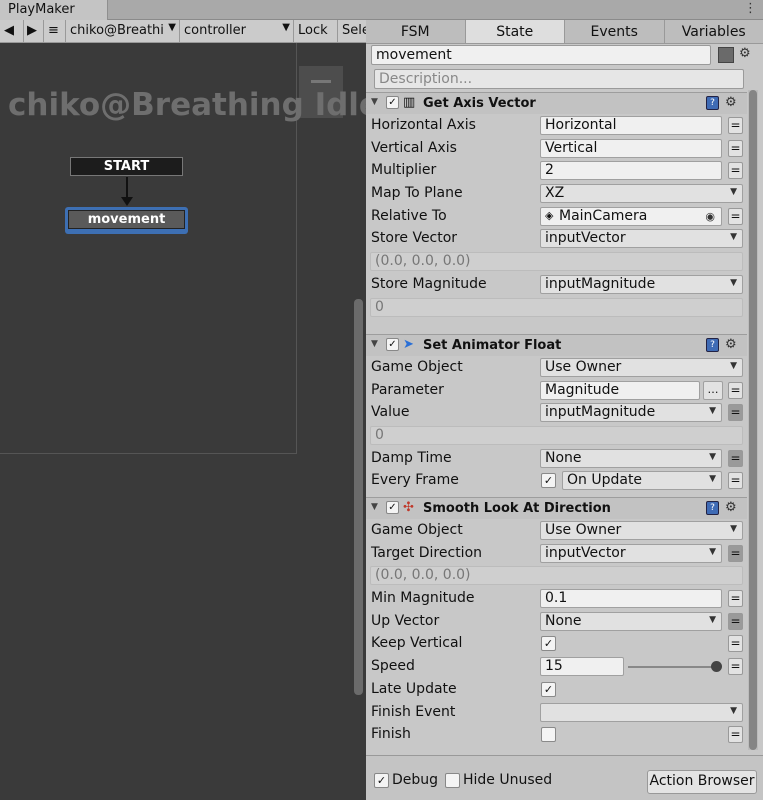 The height and width of the screenshot is (800, 763). I want to click on target-direction-dropdown: inputVector, so click(631, 553).